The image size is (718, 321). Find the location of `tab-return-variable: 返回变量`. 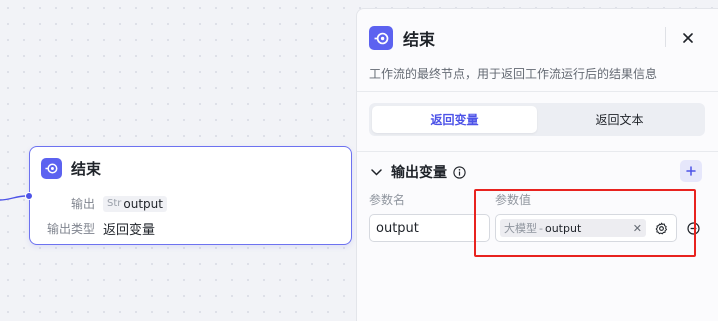

tab-return-variable: 返回变量 is located at coordinates (454, 119).